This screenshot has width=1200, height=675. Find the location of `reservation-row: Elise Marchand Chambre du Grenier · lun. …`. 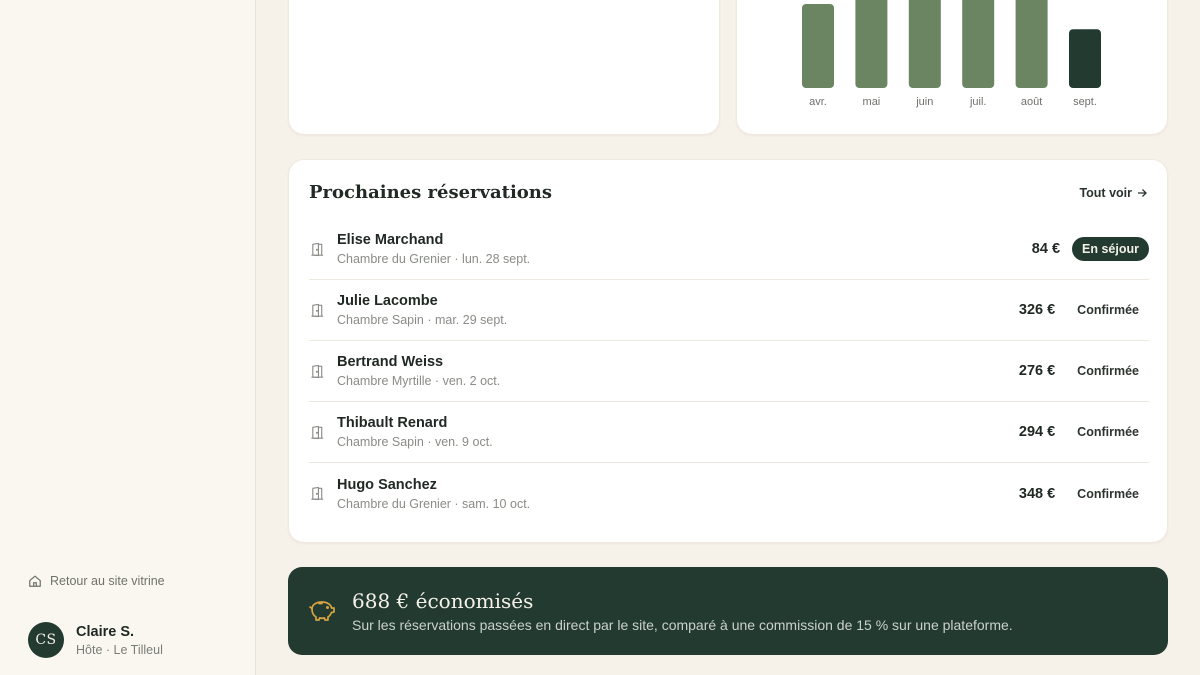

reservation-row: Elise Marchand Chambre du Grenier · lun. … is located at coordinates (729, 249).